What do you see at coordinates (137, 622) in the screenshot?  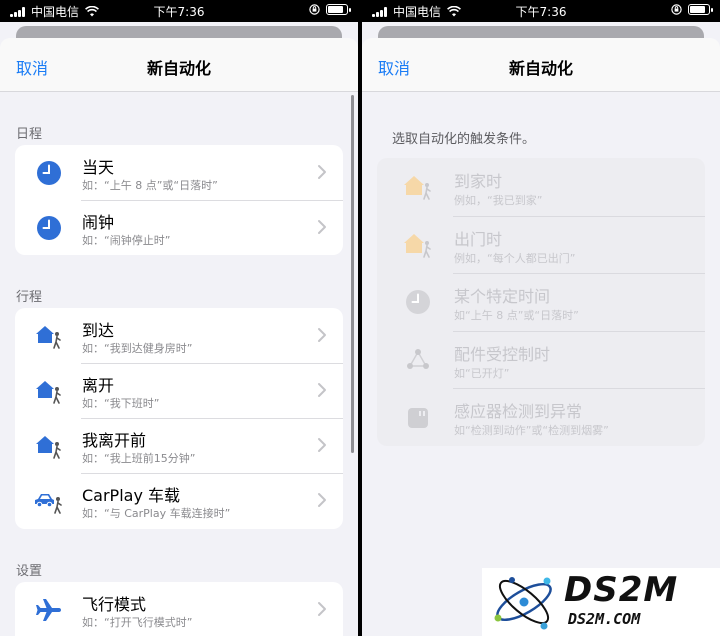 I see `item-subtitle: 如：“打开飞行模式时”` at bounding box center [137, 622].